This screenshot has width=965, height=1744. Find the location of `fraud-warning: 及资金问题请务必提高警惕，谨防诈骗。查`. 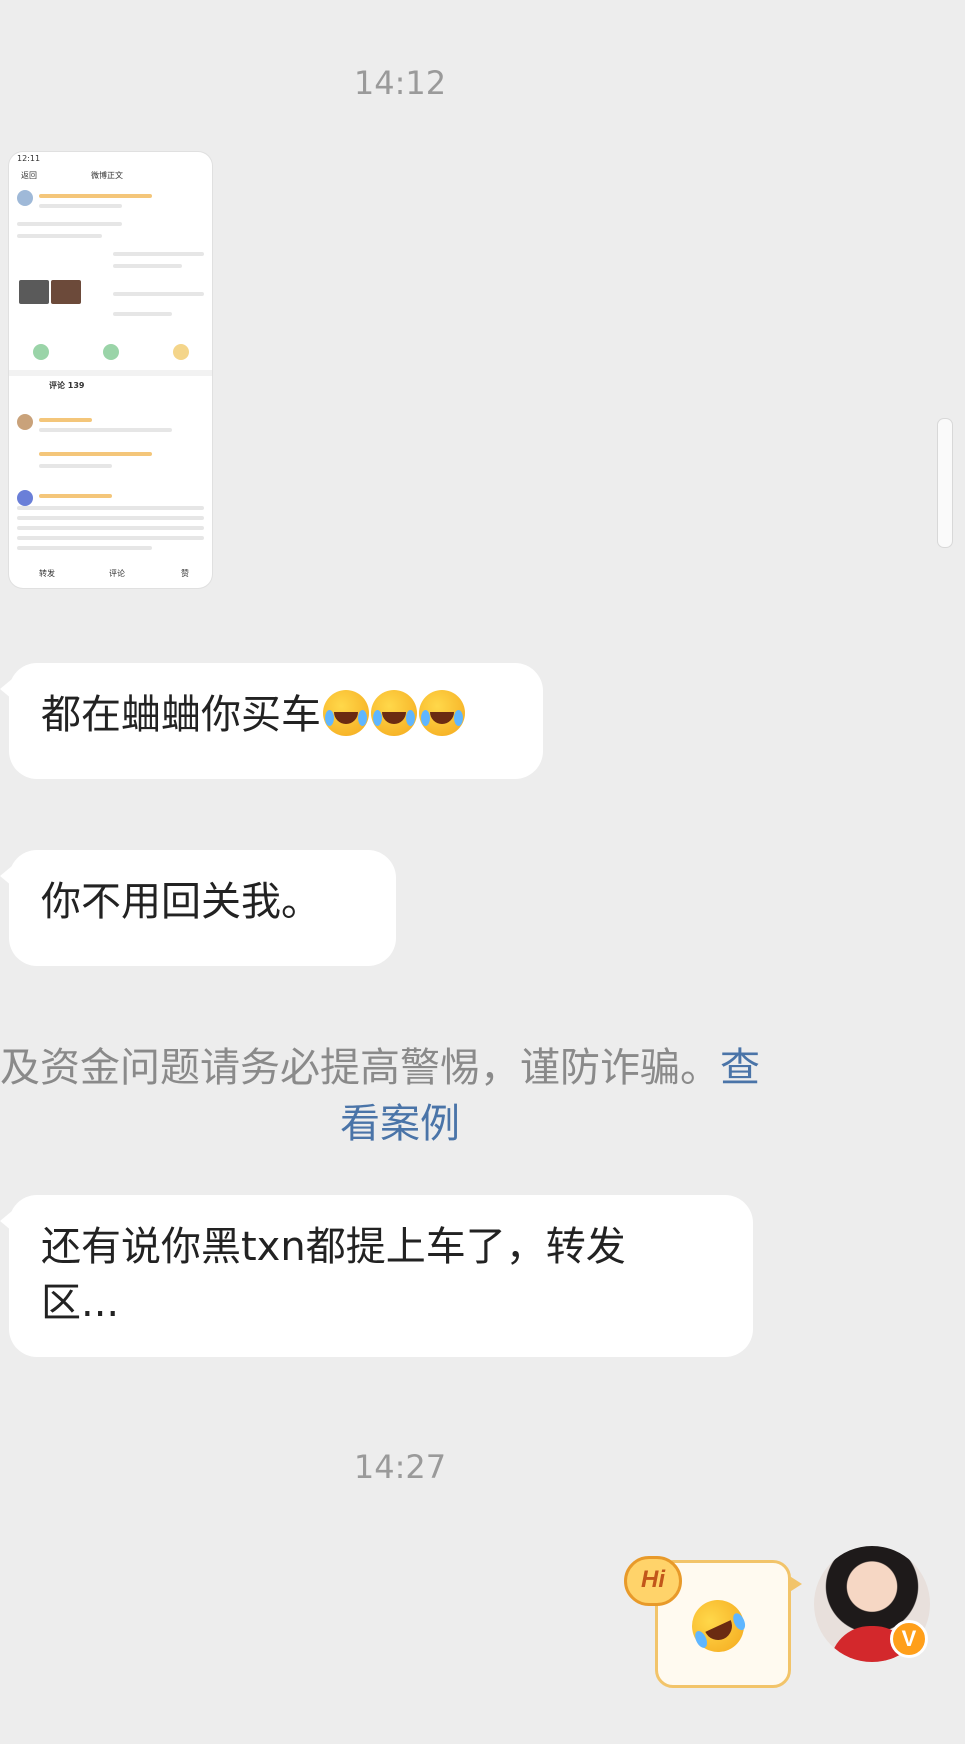

fraud-warning: 及资金问题请务必提高警惕，谨防诈骗。查 is located at coordinates (430, 1068).